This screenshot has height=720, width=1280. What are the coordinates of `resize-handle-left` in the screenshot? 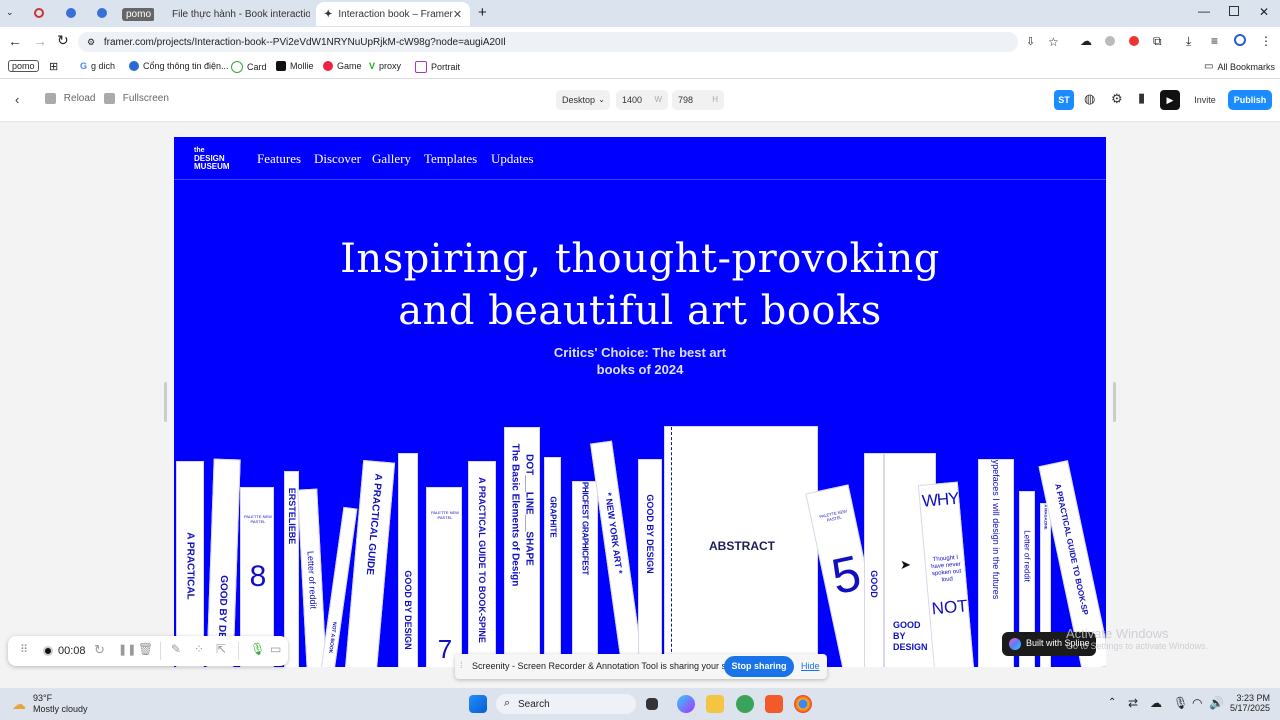 It's located at (165, 402).